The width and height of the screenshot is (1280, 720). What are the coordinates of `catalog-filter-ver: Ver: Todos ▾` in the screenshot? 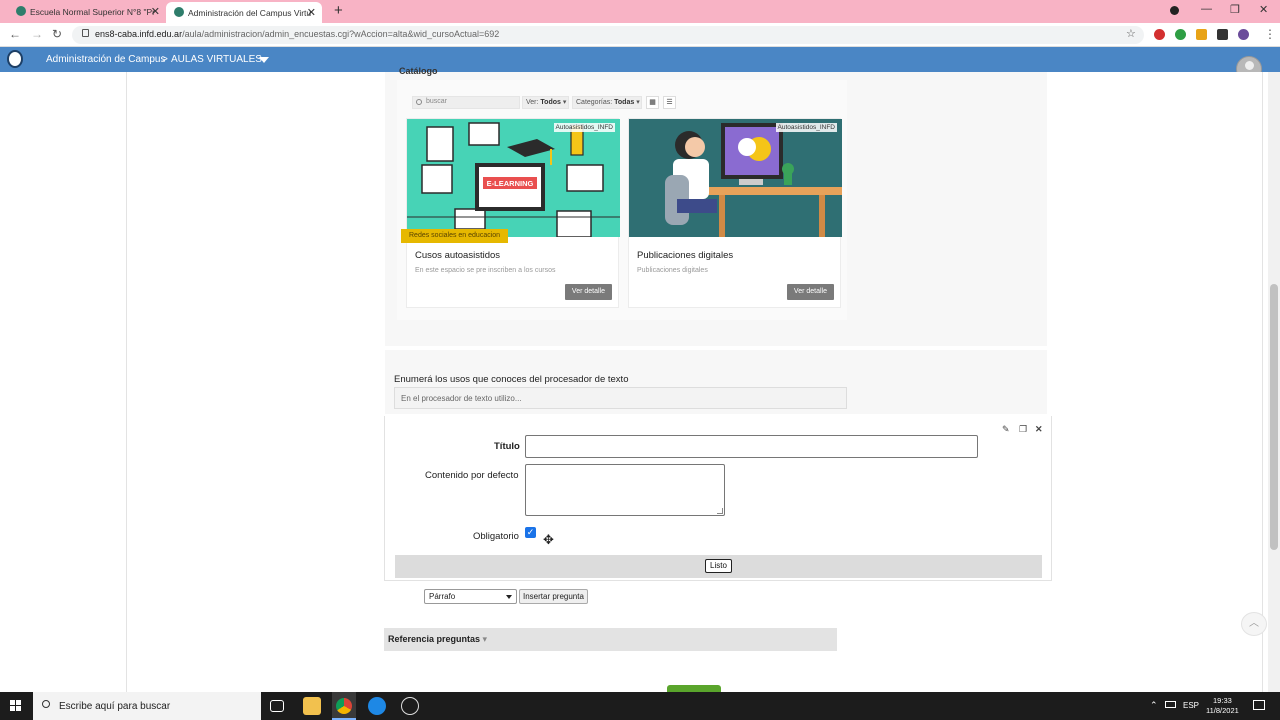 It's located at (545, 102).